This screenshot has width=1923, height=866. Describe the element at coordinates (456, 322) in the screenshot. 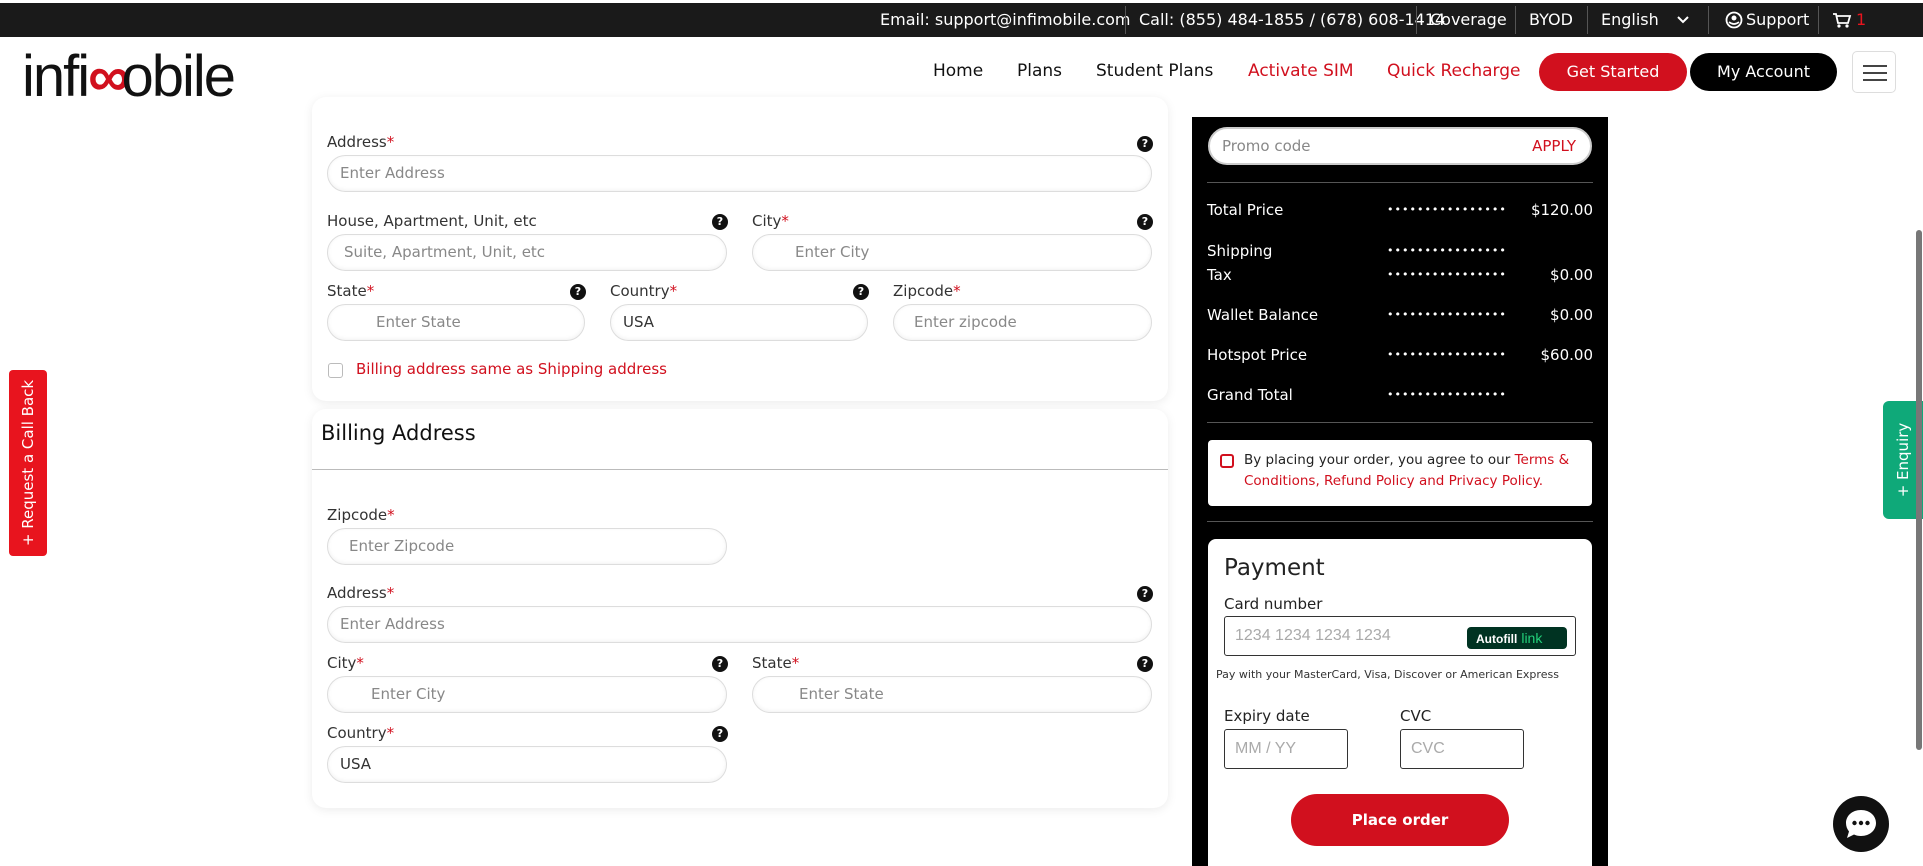

I see `state-input: Enter State` at that location.